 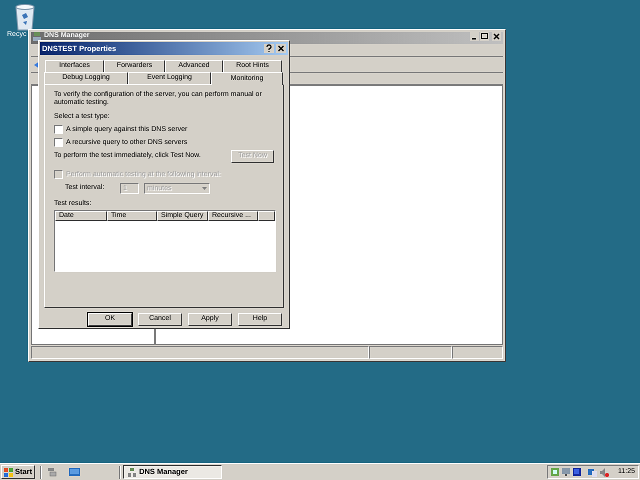 I want to click on dropdown-arrow-icon, so click(x=204, y=188).